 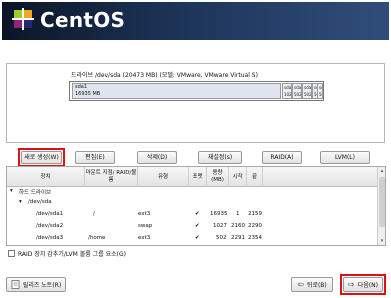 What do you see at coordinates (238, 238) in the screenshot?
I see `row-start: 2291` at bounding box center [238, 238].